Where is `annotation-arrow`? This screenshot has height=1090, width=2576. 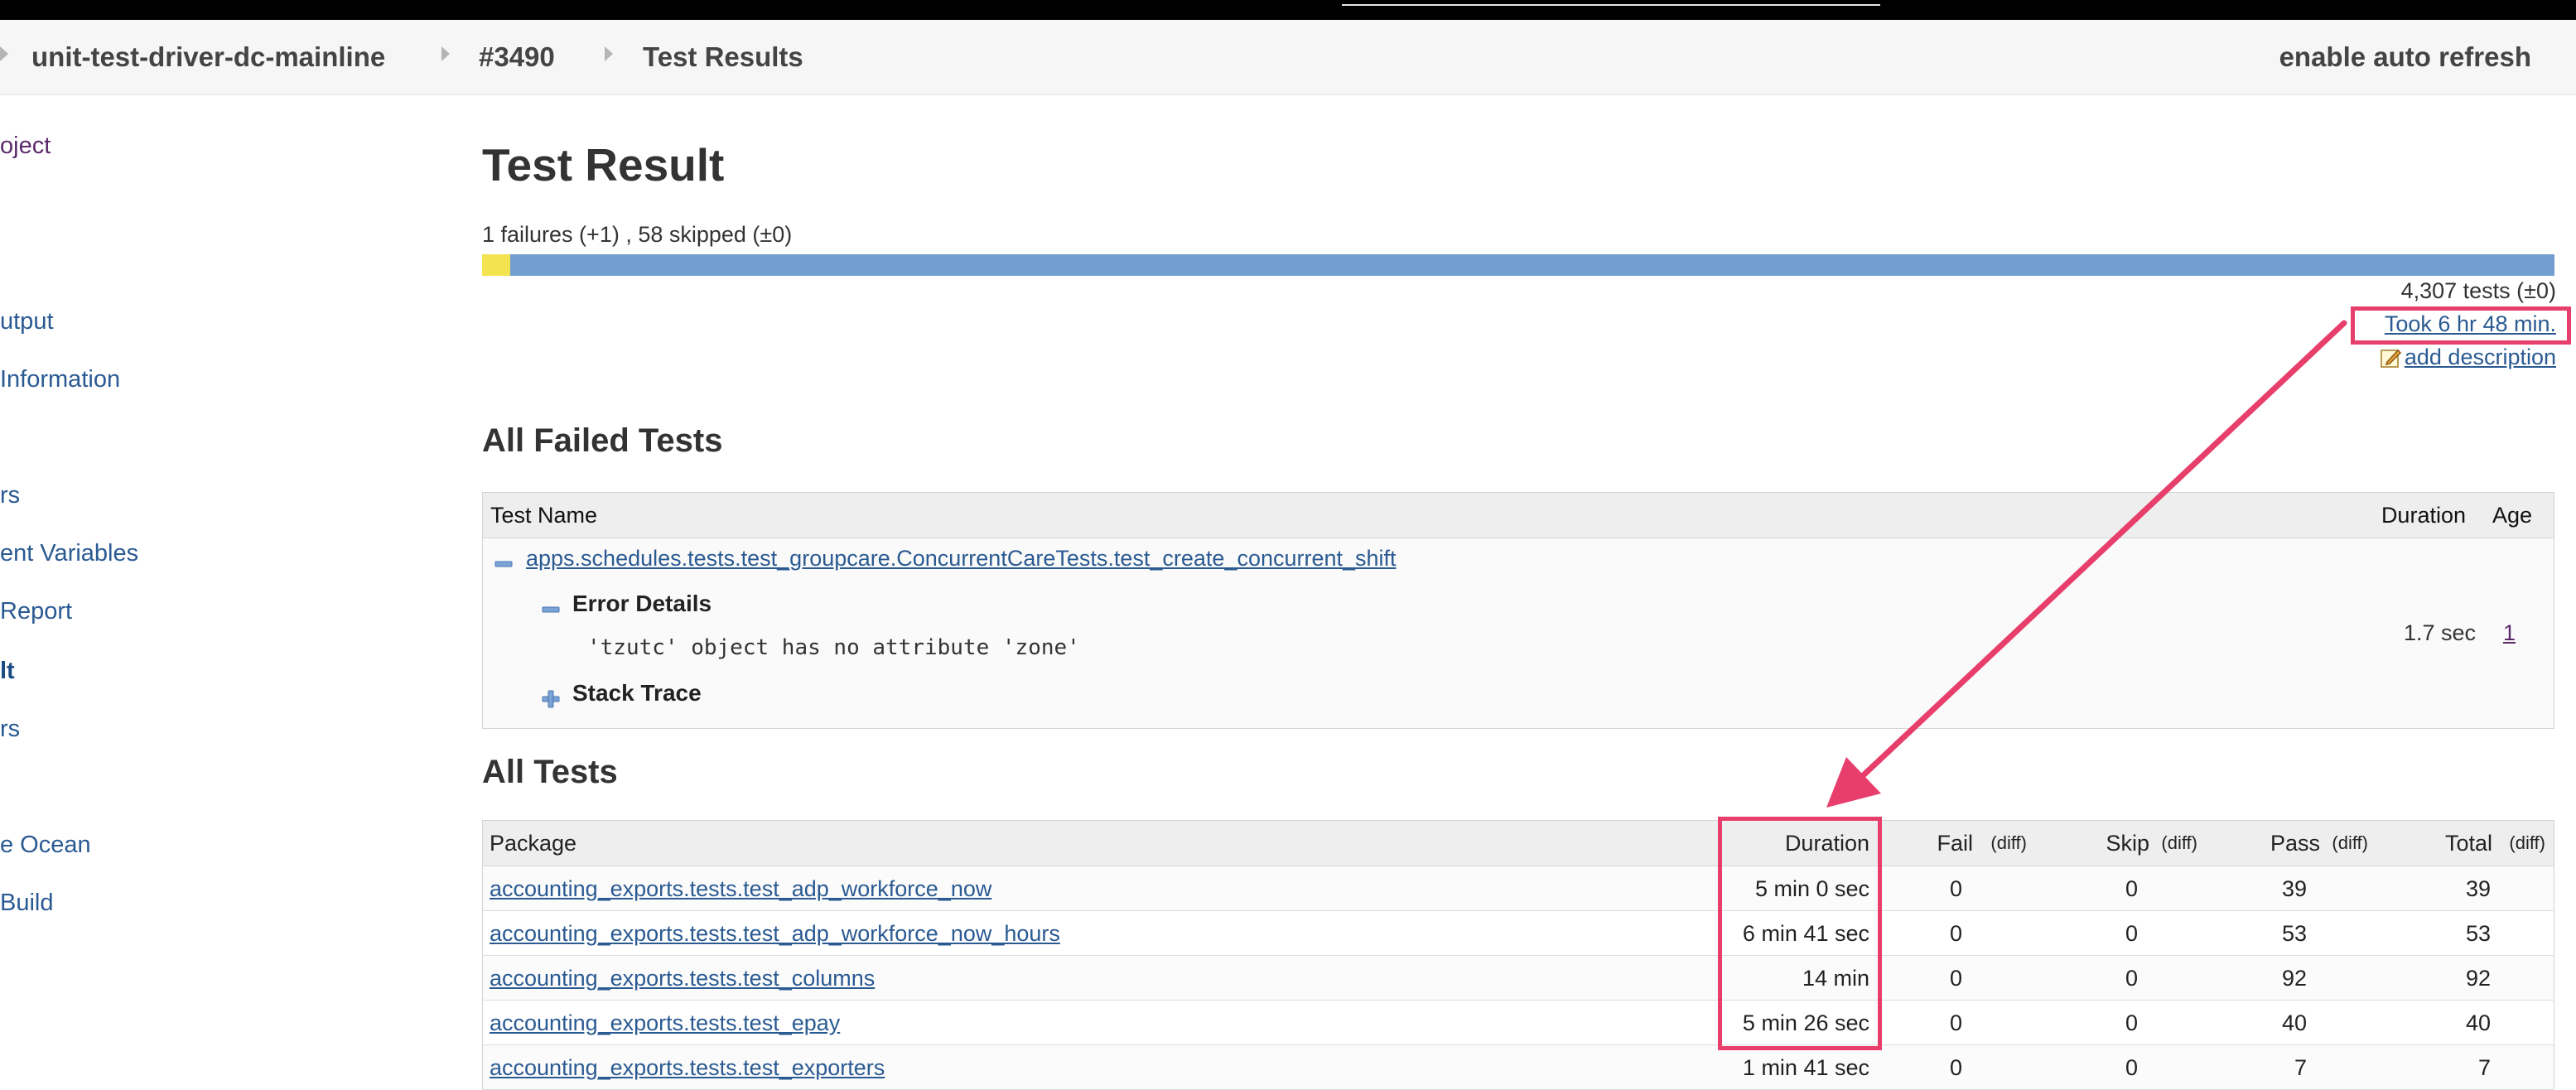 annotation-arrow is located at coordinates (2086, 564).